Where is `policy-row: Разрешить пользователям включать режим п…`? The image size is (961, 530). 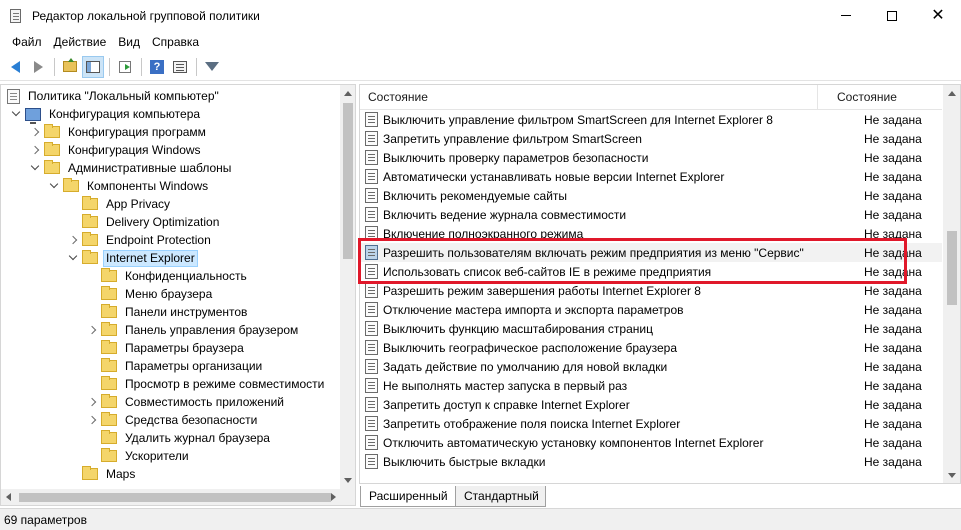 policy-row: Разрешить пользователям включать режим п… is located at coordinates (651, 252).